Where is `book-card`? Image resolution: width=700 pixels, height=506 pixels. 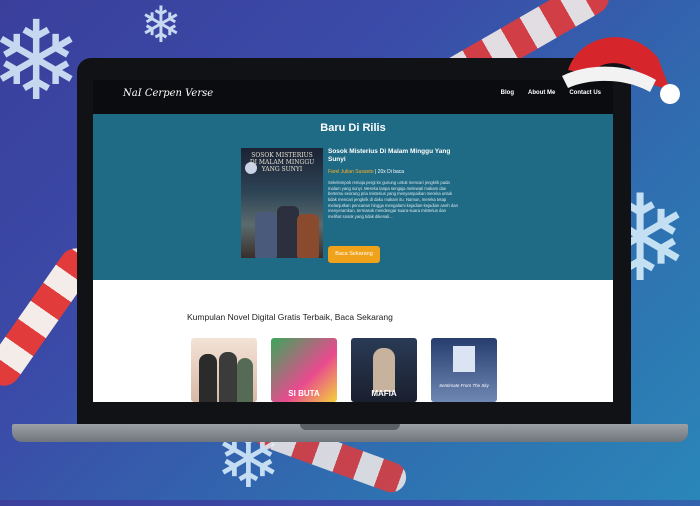
book-card is located at coordinates (224, 370).